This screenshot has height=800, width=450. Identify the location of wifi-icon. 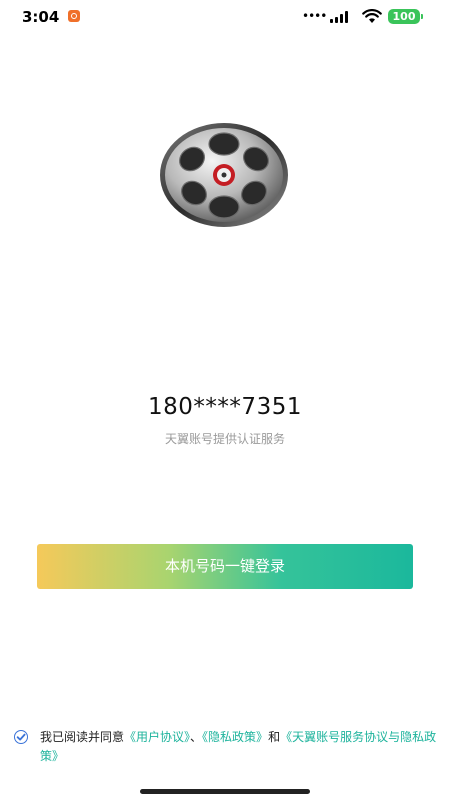
(372, 16).